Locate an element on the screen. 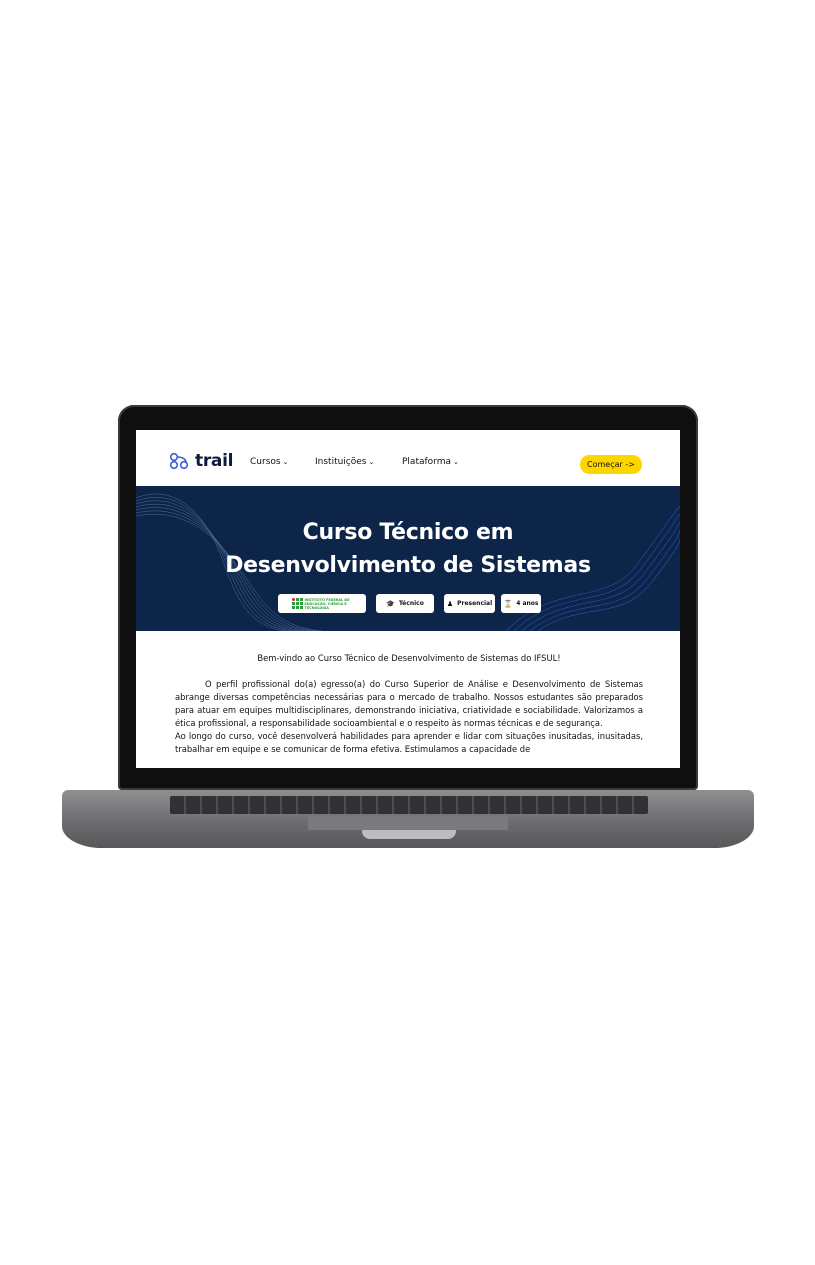  course-title-line1: Curso Técnico em is located at coordinates (408, 532).